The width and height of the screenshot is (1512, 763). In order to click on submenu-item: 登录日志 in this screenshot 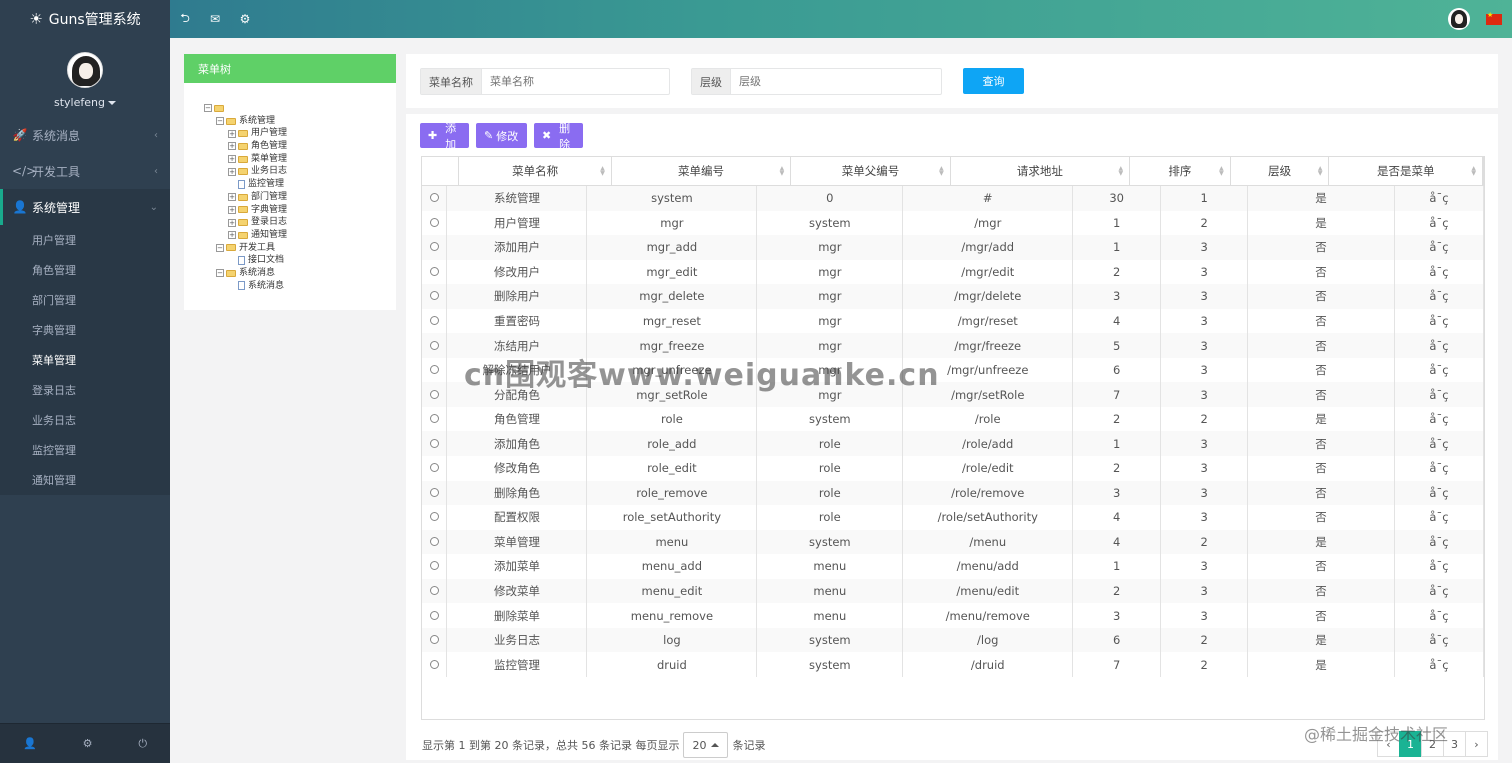, I will do `click(85, 390)`.